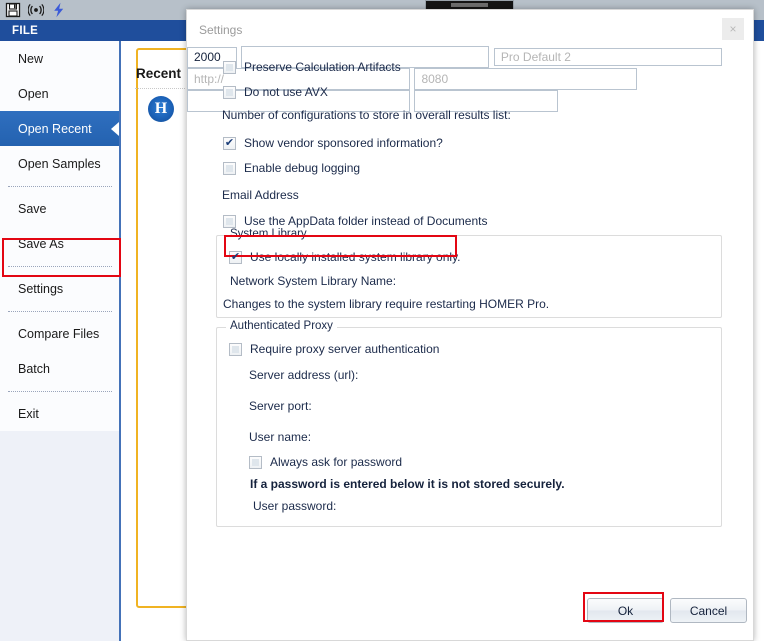 The image size is (764, 641). Describe the element at coordinates (161, 109) in the screenshot. I see `homer-logo: H` at that location.